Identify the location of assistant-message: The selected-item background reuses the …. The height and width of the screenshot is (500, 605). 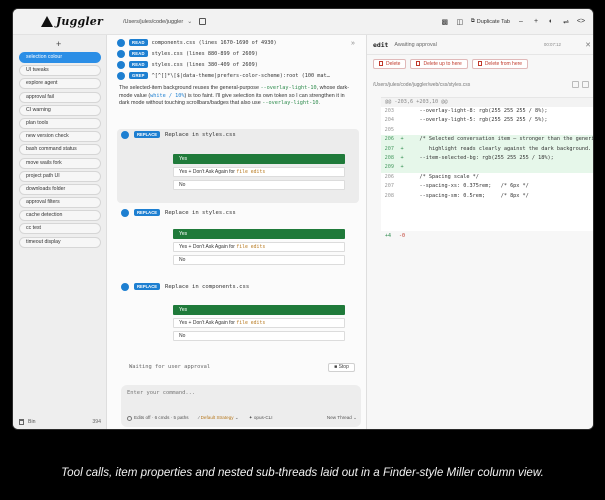
(237, 96).